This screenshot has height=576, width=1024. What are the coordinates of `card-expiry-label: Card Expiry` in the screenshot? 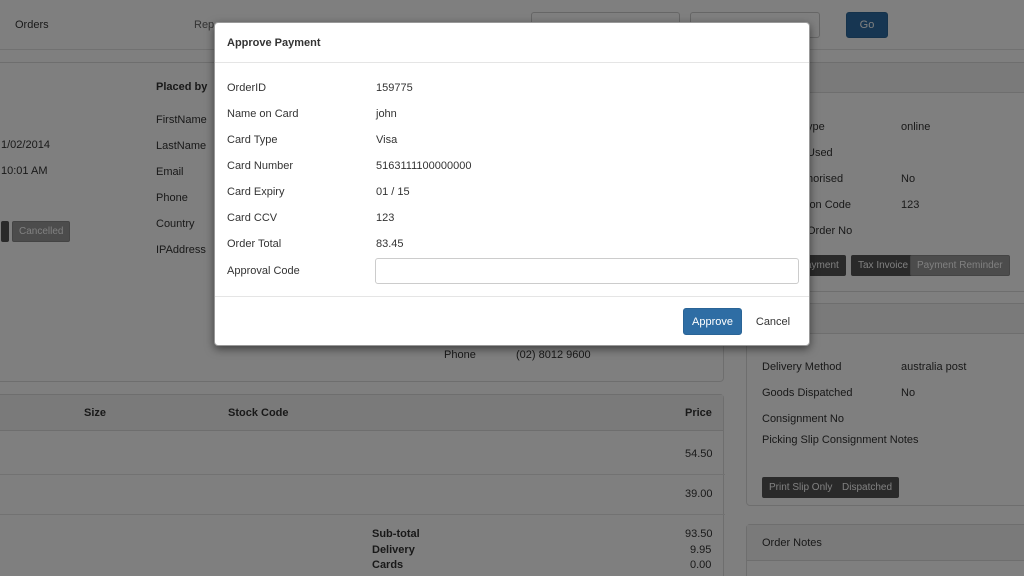 It's located at (256, 192).